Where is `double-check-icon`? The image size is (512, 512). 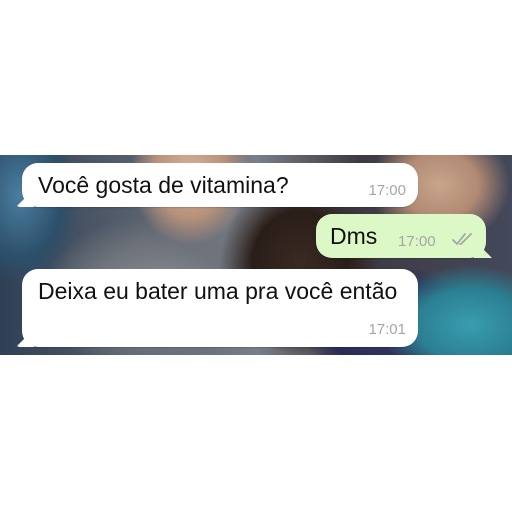 double-check-icon is located at coordinates (463, 241).